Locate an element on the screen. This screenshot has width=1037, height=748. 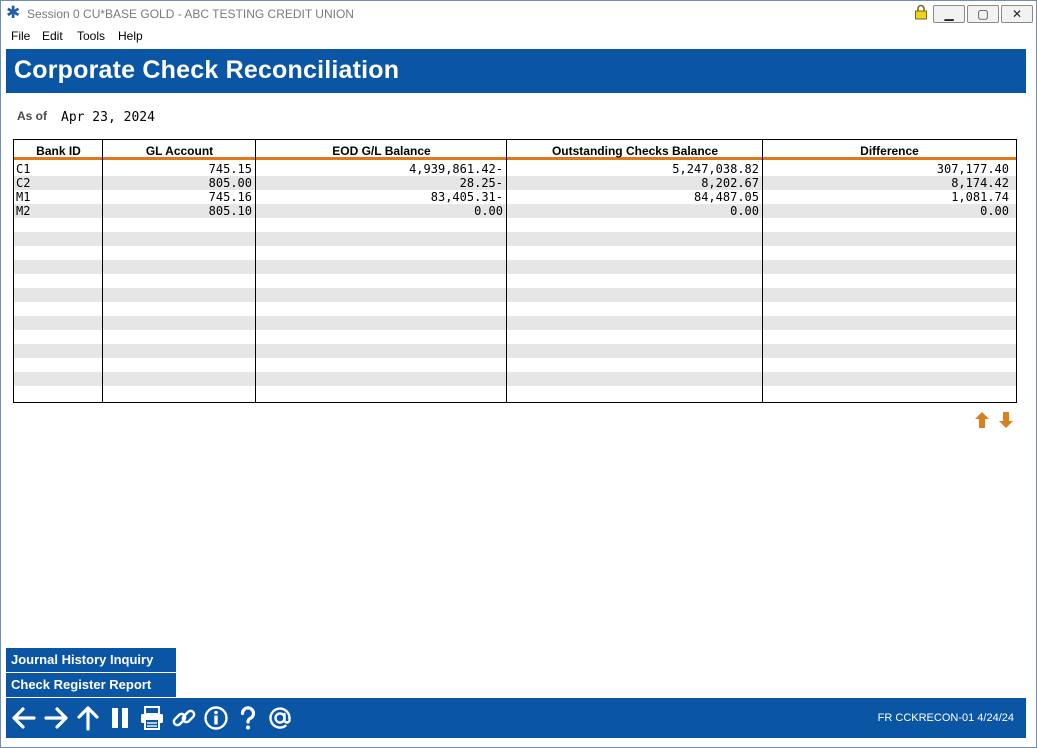
link-icon is located at coordinates (184, 718).